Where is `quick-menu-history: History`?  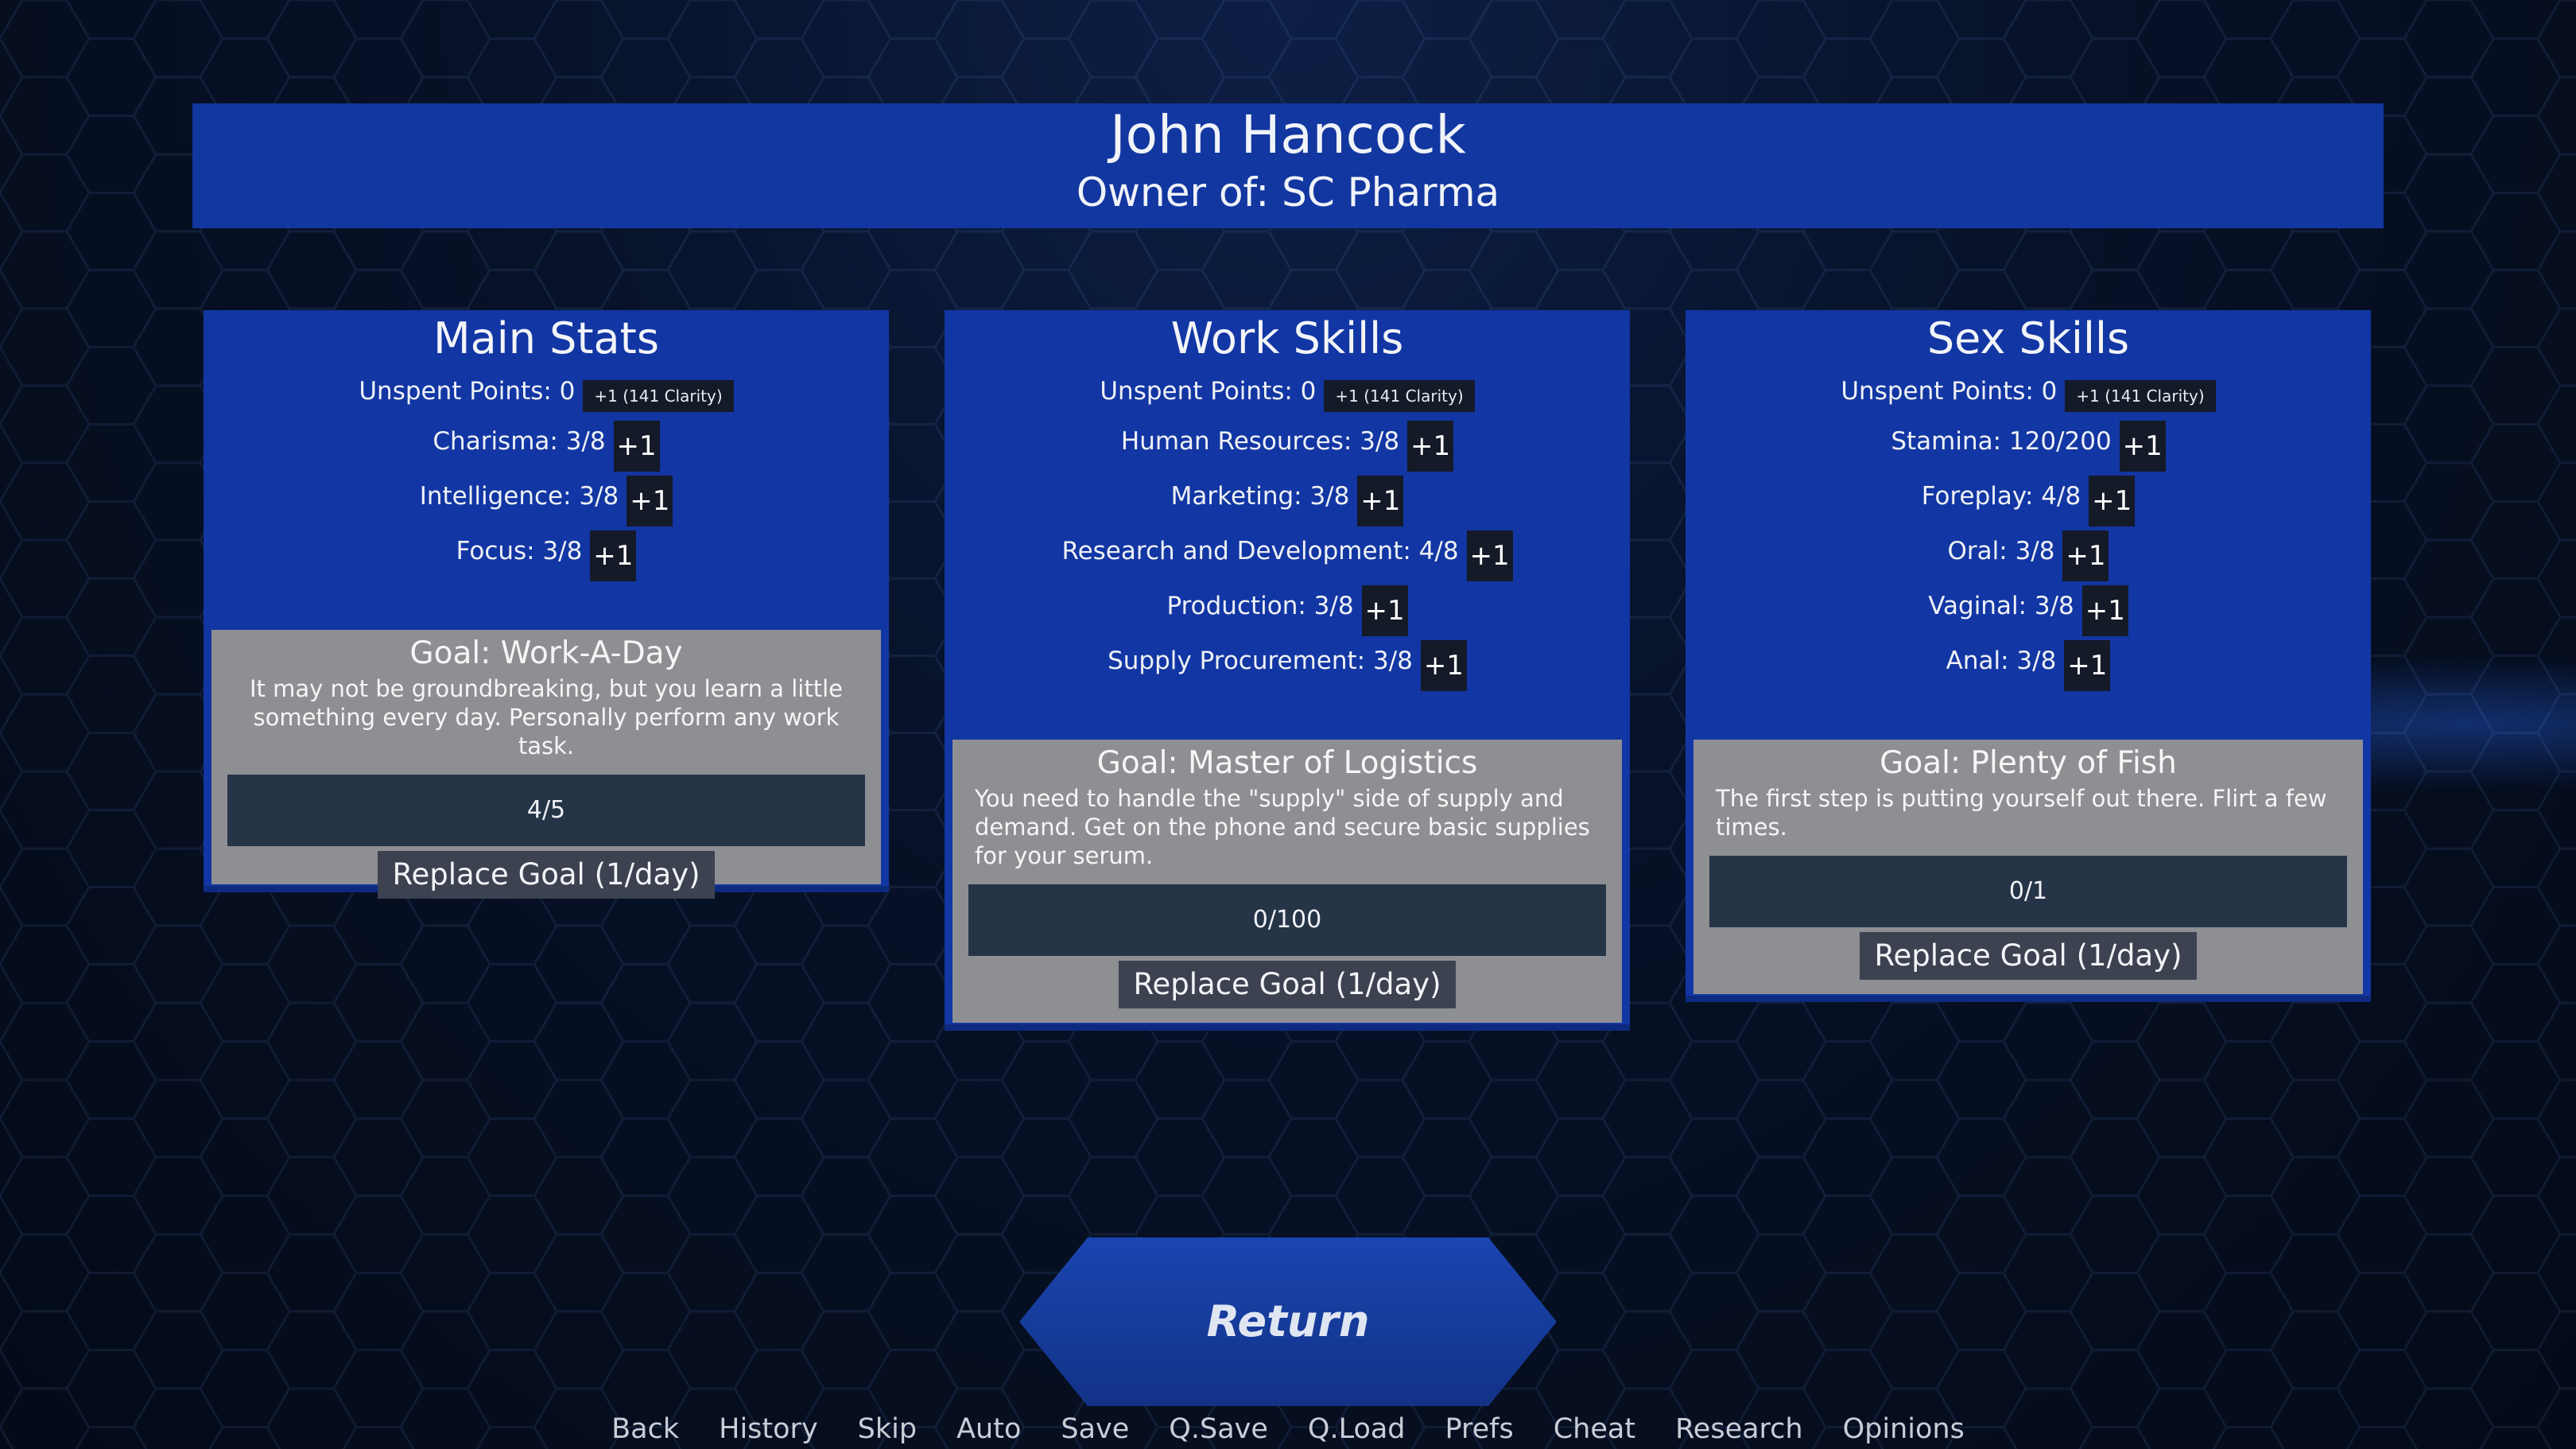 quick-menu-history: History is located at coordinates (768, 1429).